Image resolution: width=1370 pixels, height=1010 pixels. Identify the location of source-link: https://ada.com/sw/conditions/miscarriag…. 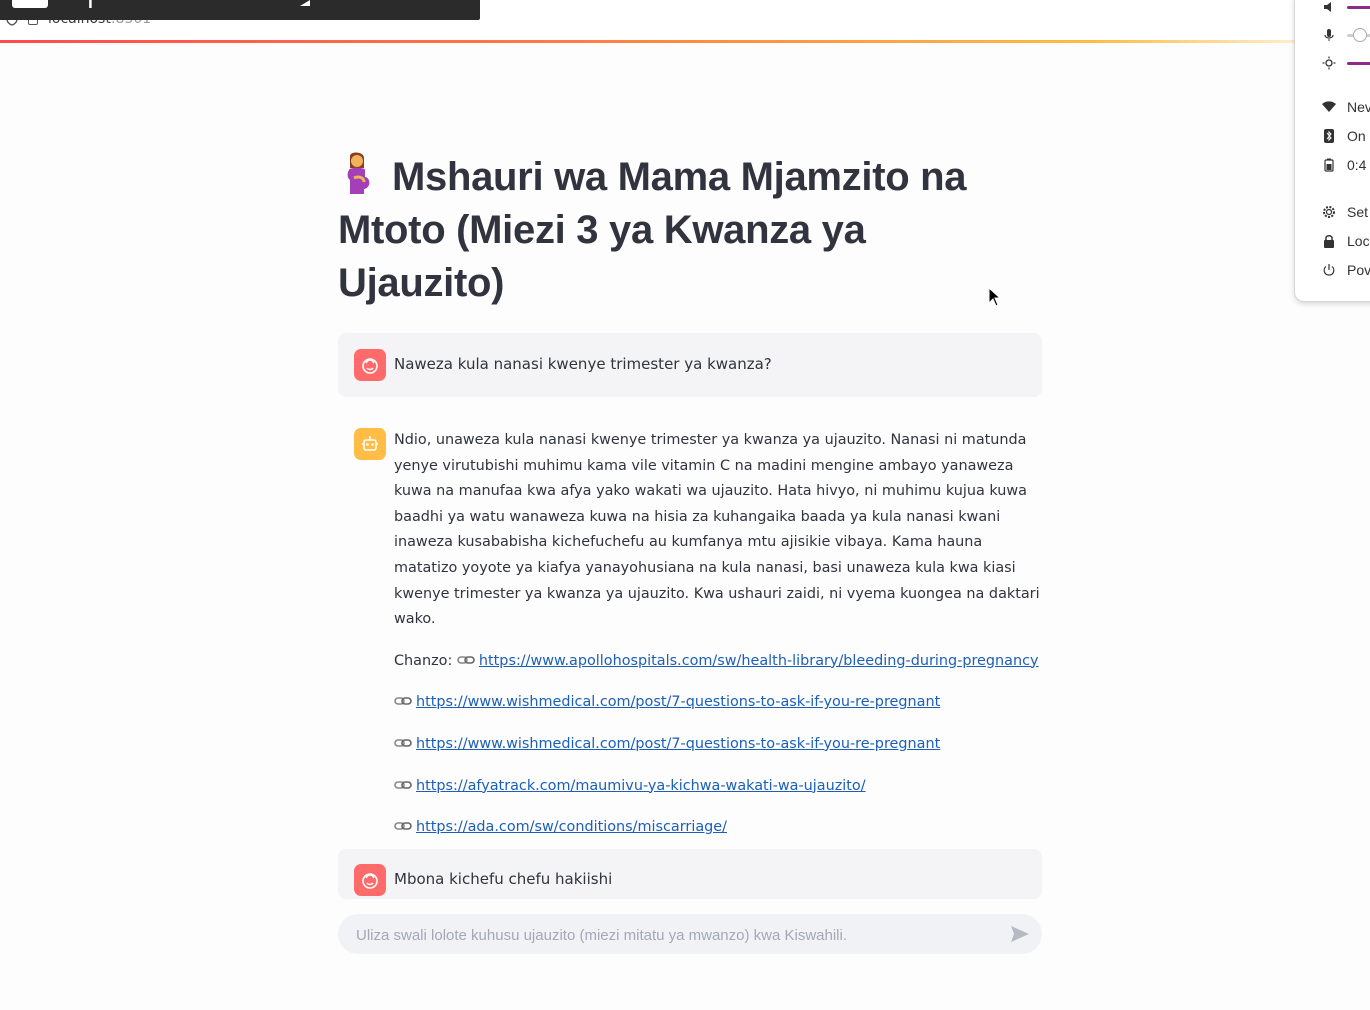
(571, 827).